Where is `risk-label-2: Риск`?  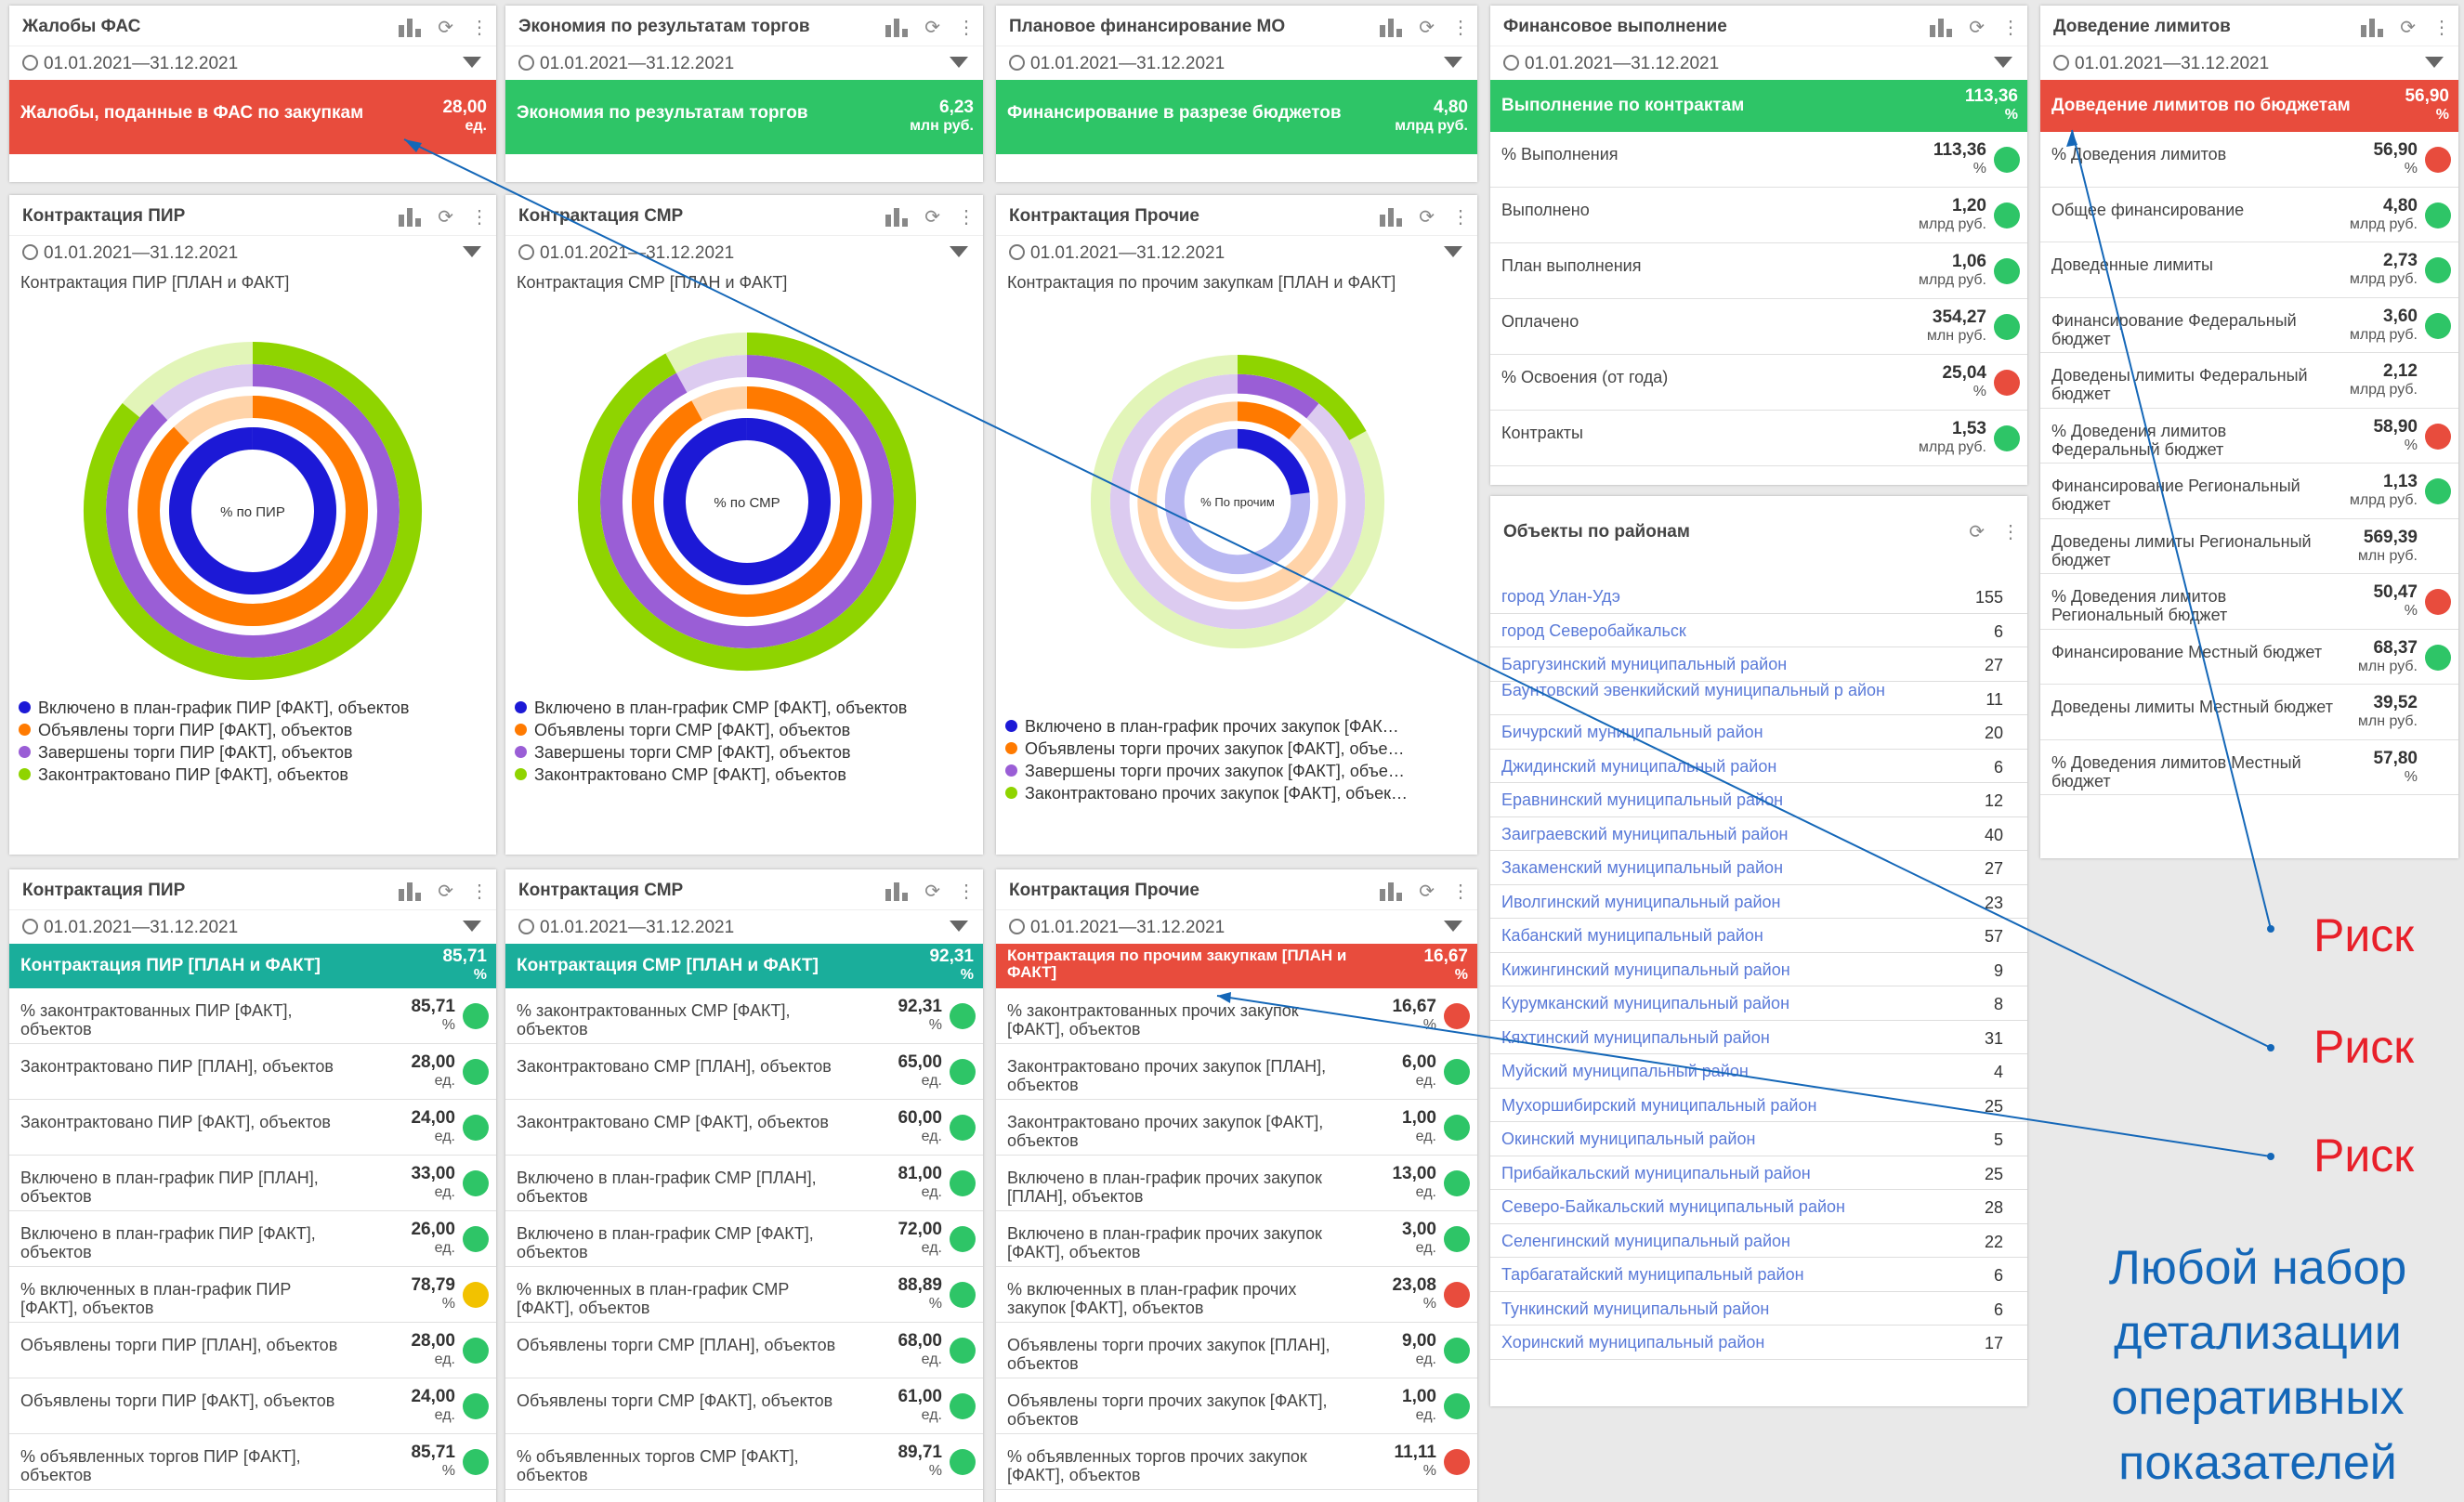
risk-label-2: Риск is located at coordinates (2364, 1047).